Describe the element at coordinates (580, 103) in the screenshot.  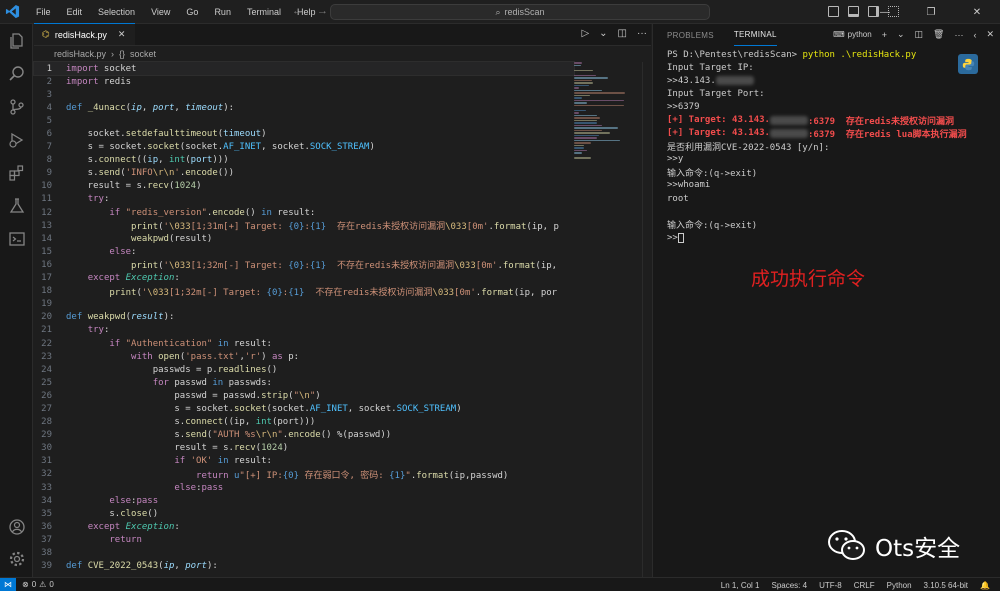
I see `minimap-line` at that location.